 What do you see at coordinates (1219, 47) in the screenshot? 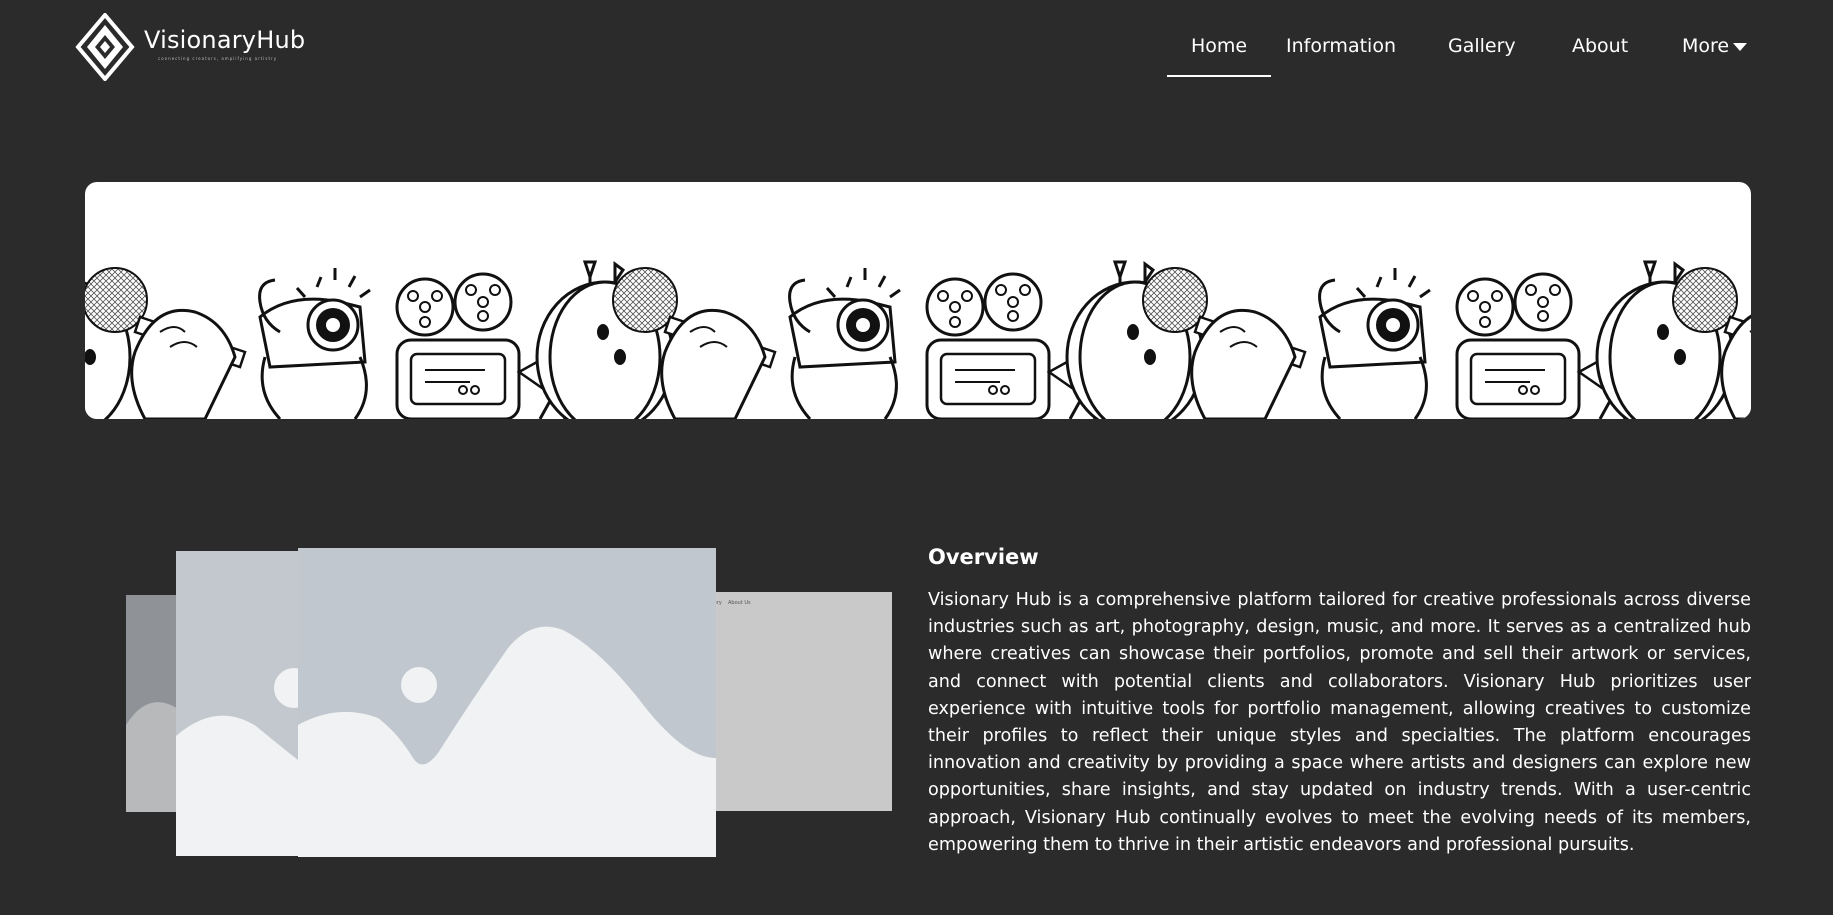
I see `nav-home: Home` at bounding box center [1219, 47].